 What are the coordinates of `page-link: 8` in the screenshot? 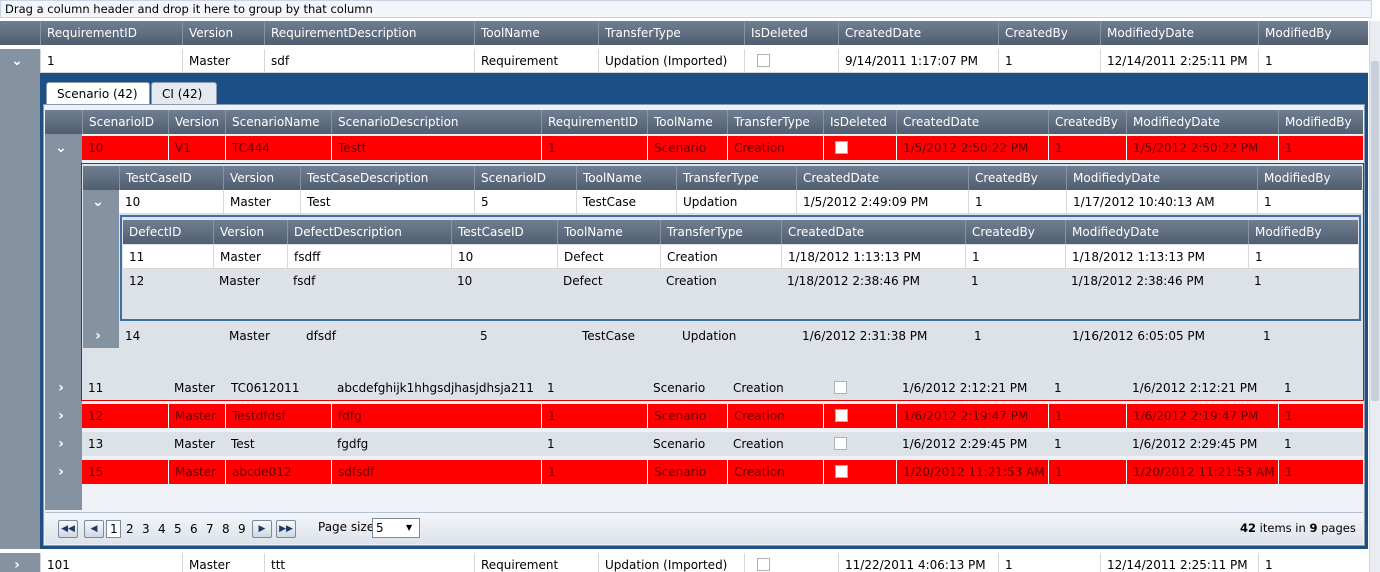 It's located at (226, 529).